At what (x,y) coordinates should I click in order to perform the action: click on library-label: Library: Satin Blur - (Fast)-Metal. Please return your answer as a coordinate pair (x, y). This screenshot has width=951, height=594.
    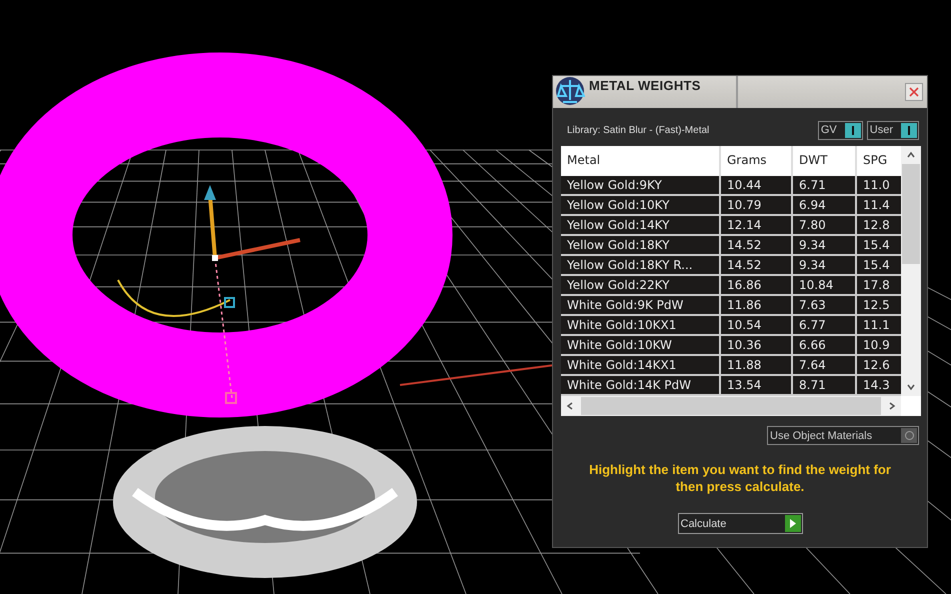
    Looking at the image, I should click on (638, 130).